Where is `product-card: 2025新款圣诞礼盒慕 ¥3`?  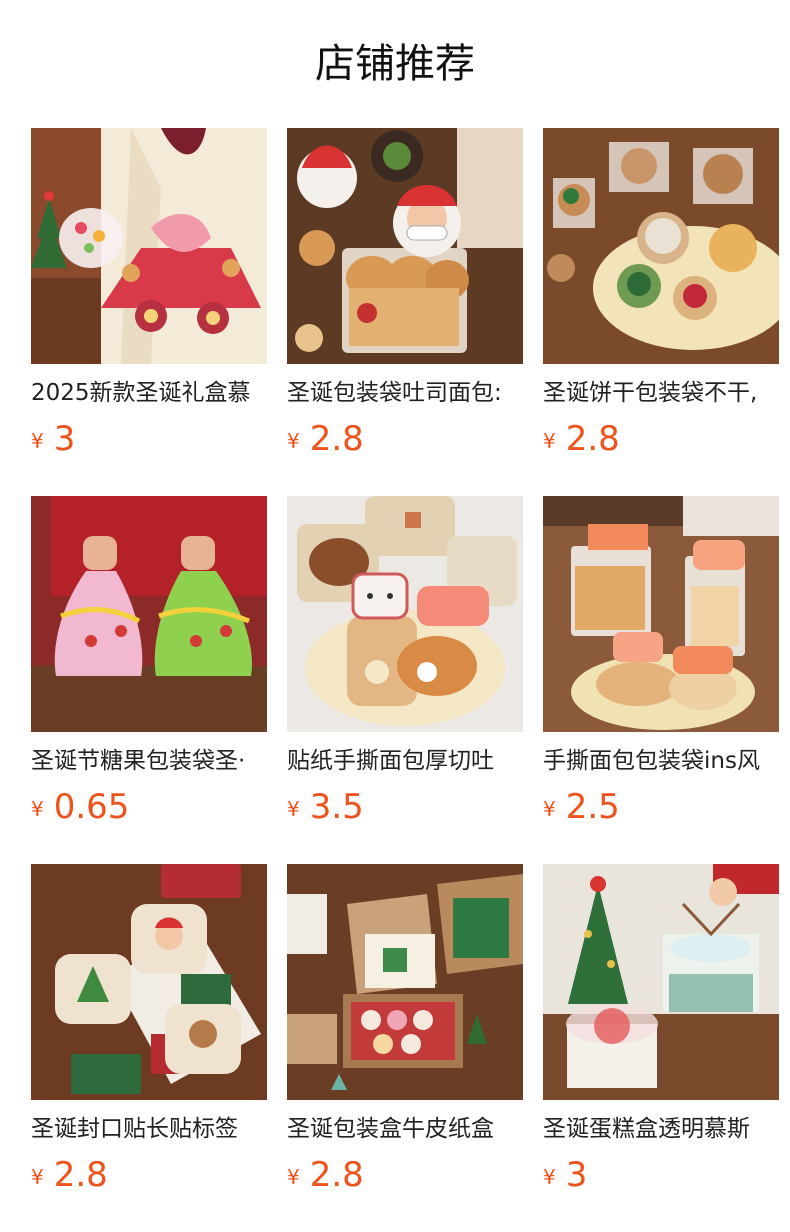 product-card: 2025新款圣诞礼盒慕 ¥3 is located at coordinates (149, 298).